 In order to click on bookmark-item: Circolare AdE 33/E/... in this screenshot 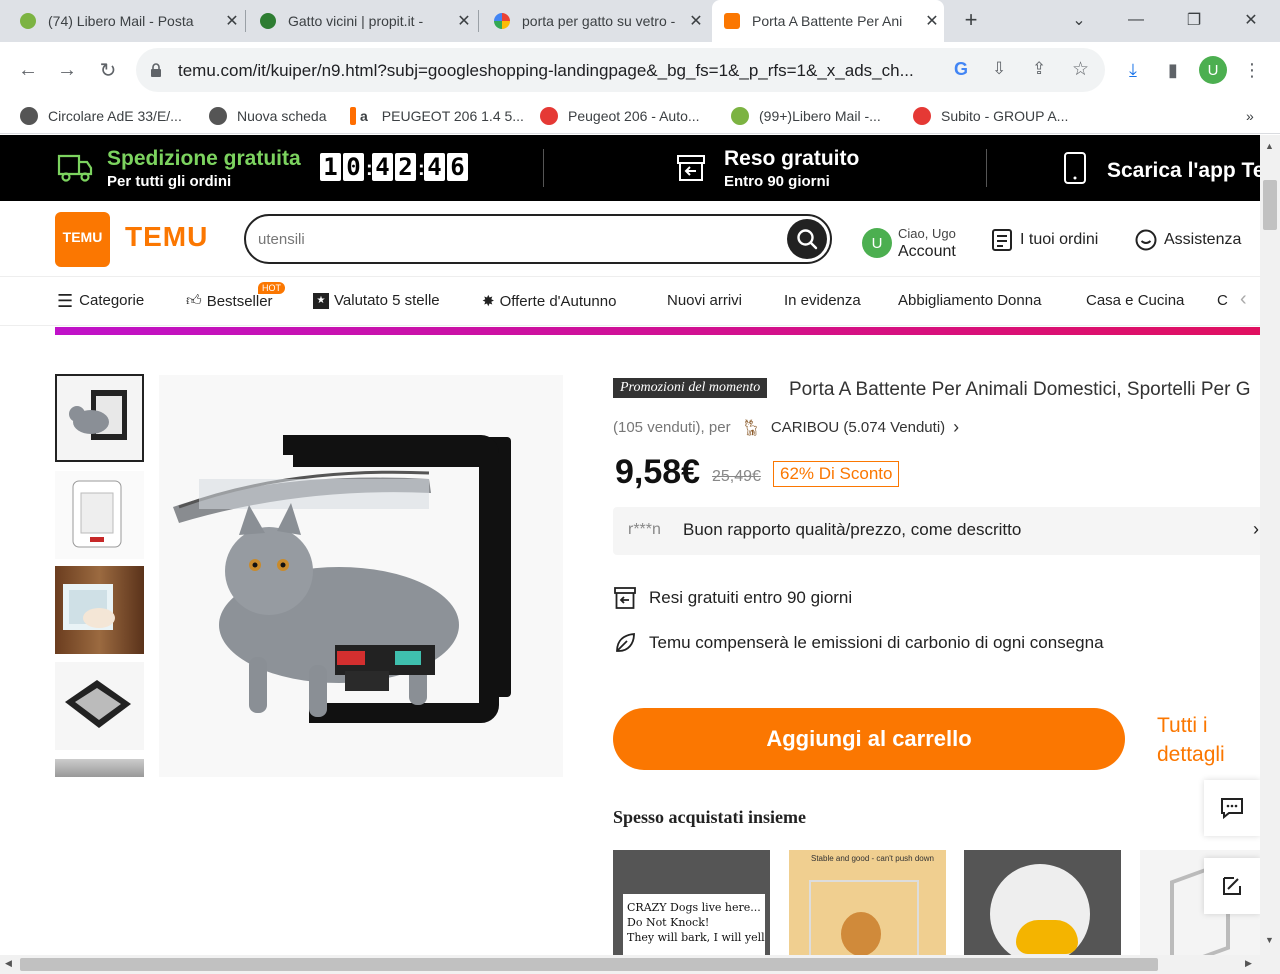, I will do `click(101, 116)`.